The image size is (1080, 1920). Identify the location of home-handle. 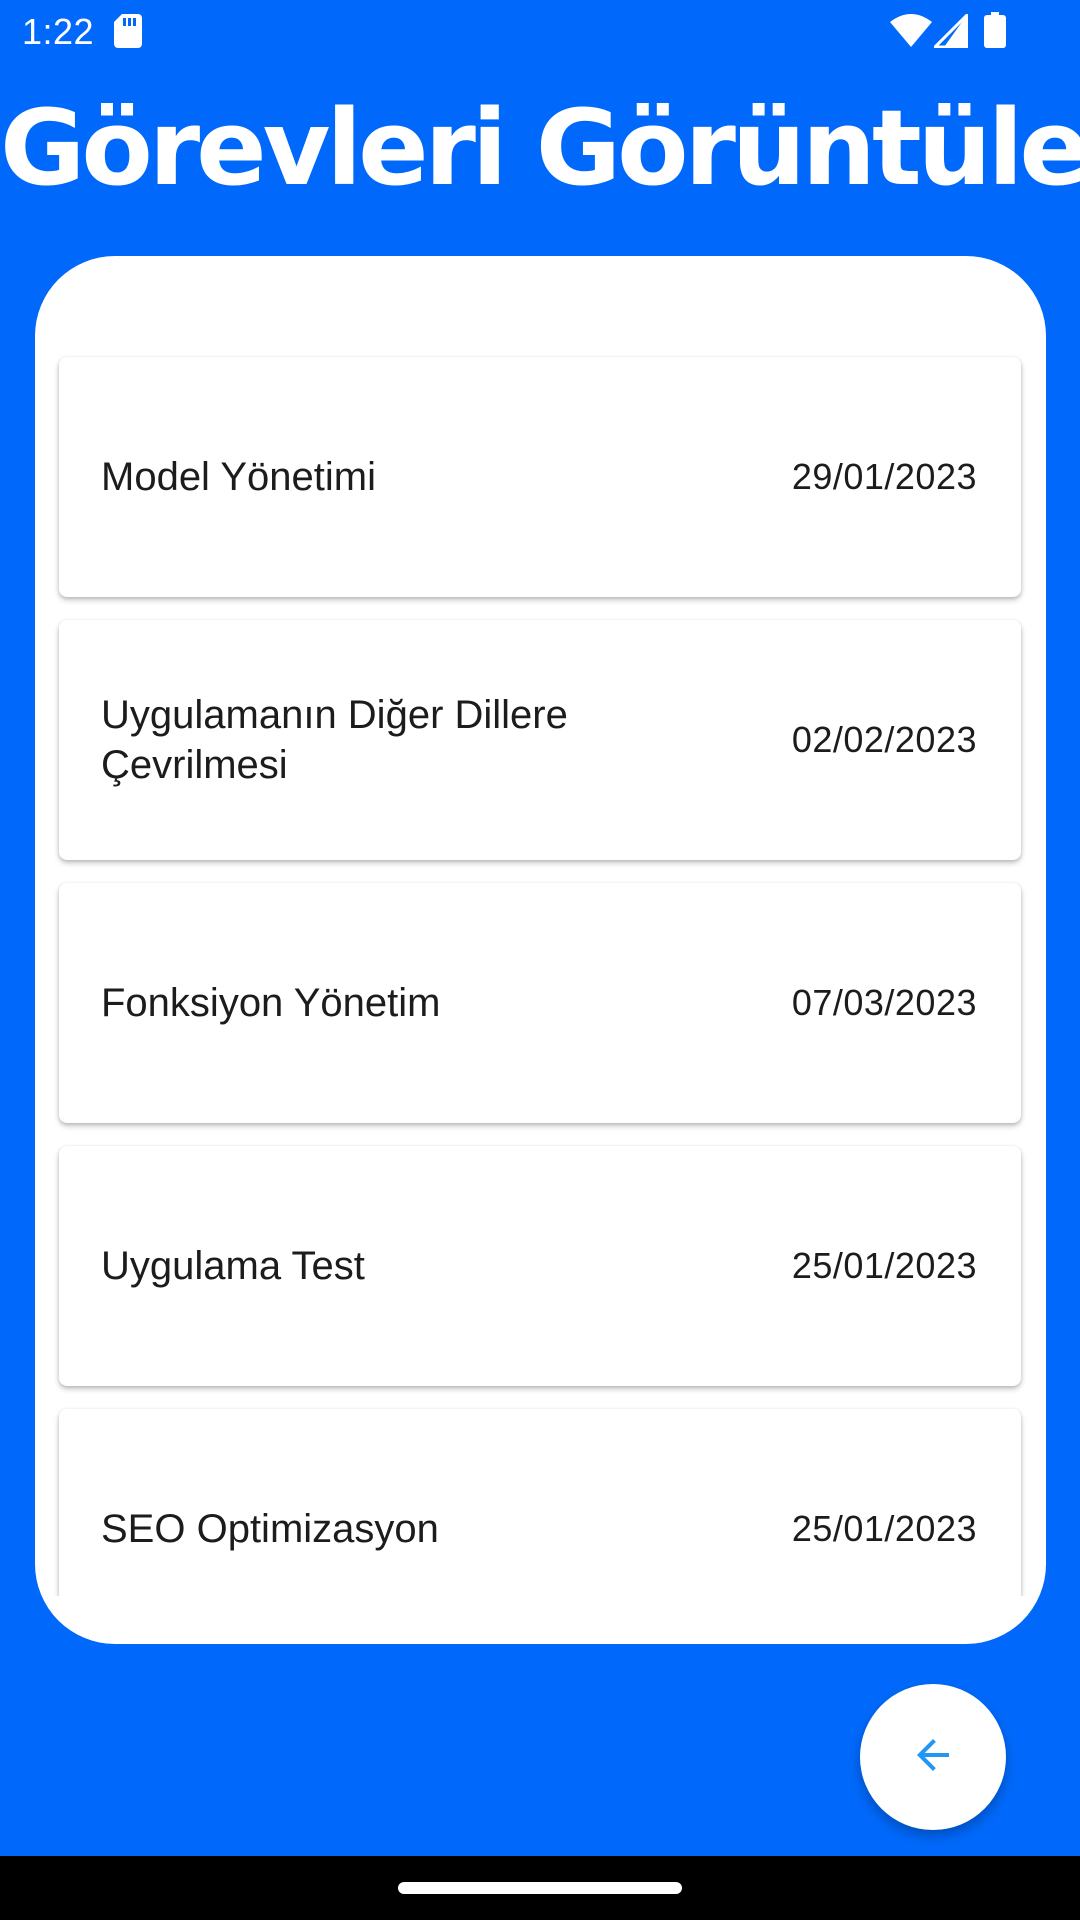
(540, 1888).